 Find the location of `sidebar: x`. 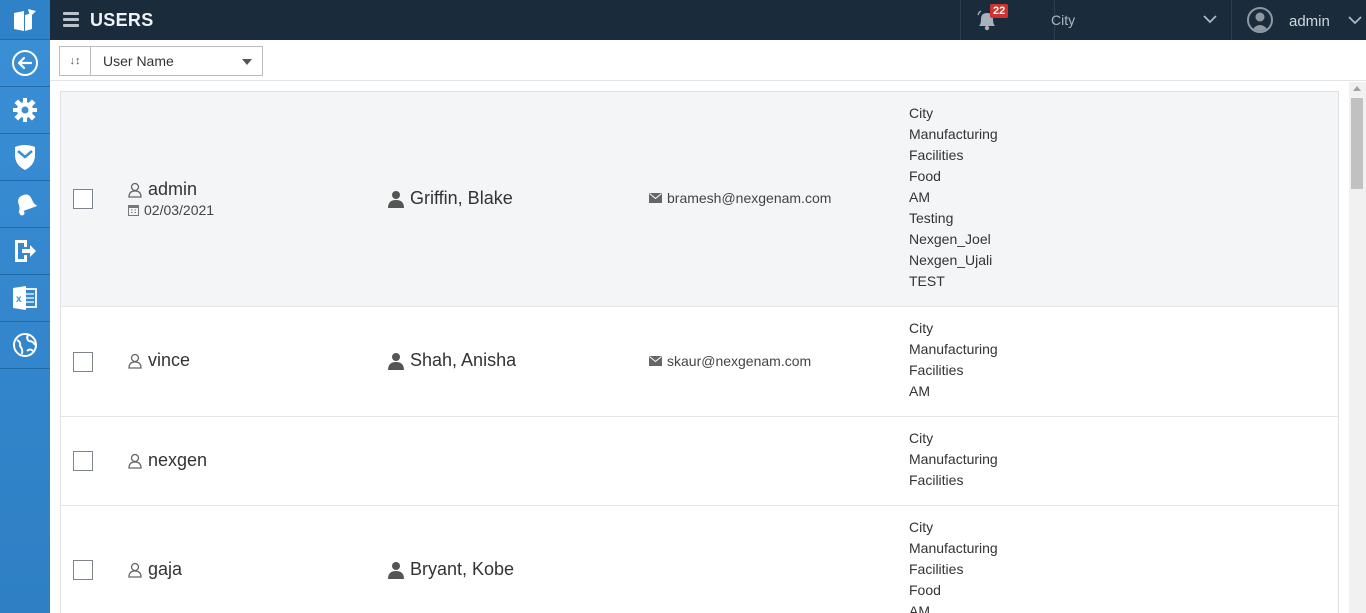

sidebar: x is located at coordinates (25, 306).